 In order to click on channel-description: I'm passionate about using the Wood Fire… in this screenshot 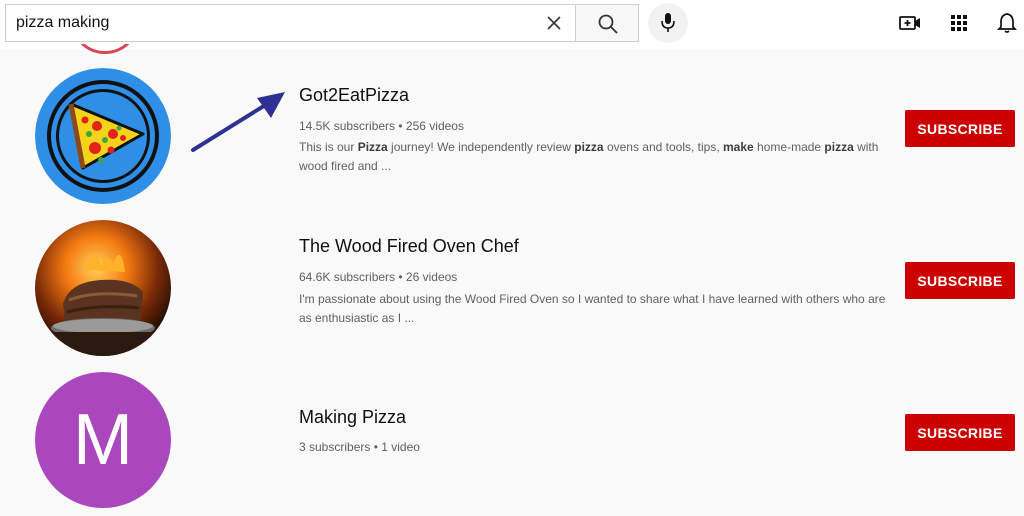, I will do `click(592, 308)`.